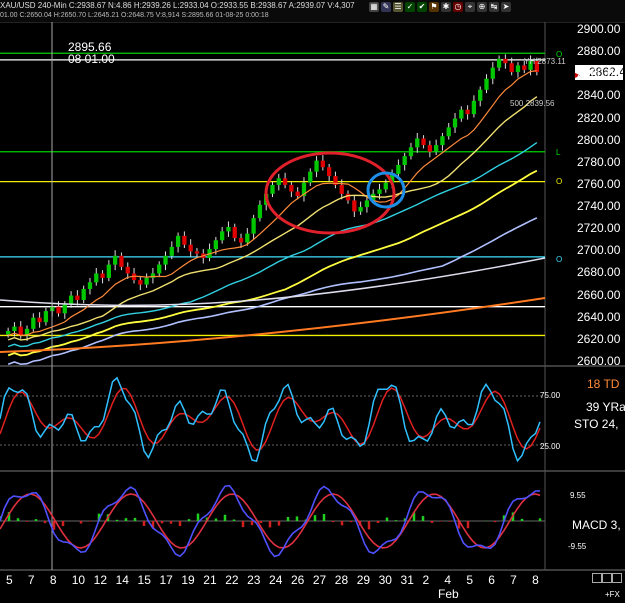  I want to click on price-tick-label: 2720.00, so click(599, 228).